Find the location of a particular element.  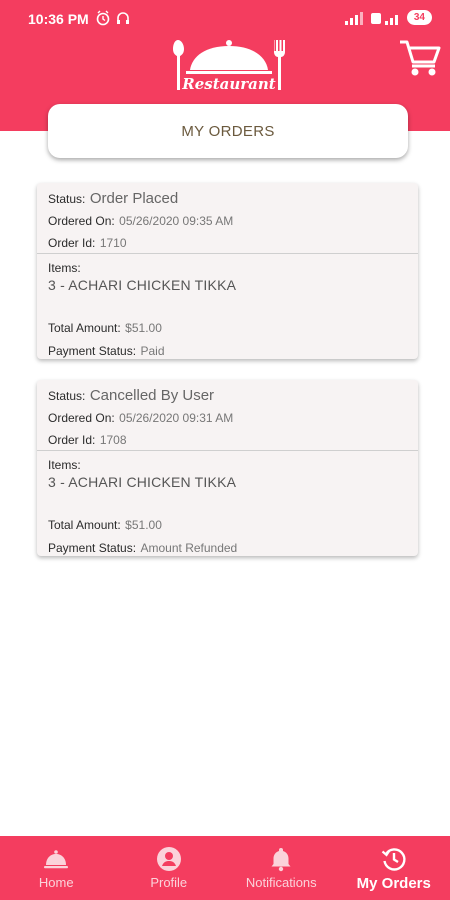

cloche-icon is located at coordinates (56, 859).